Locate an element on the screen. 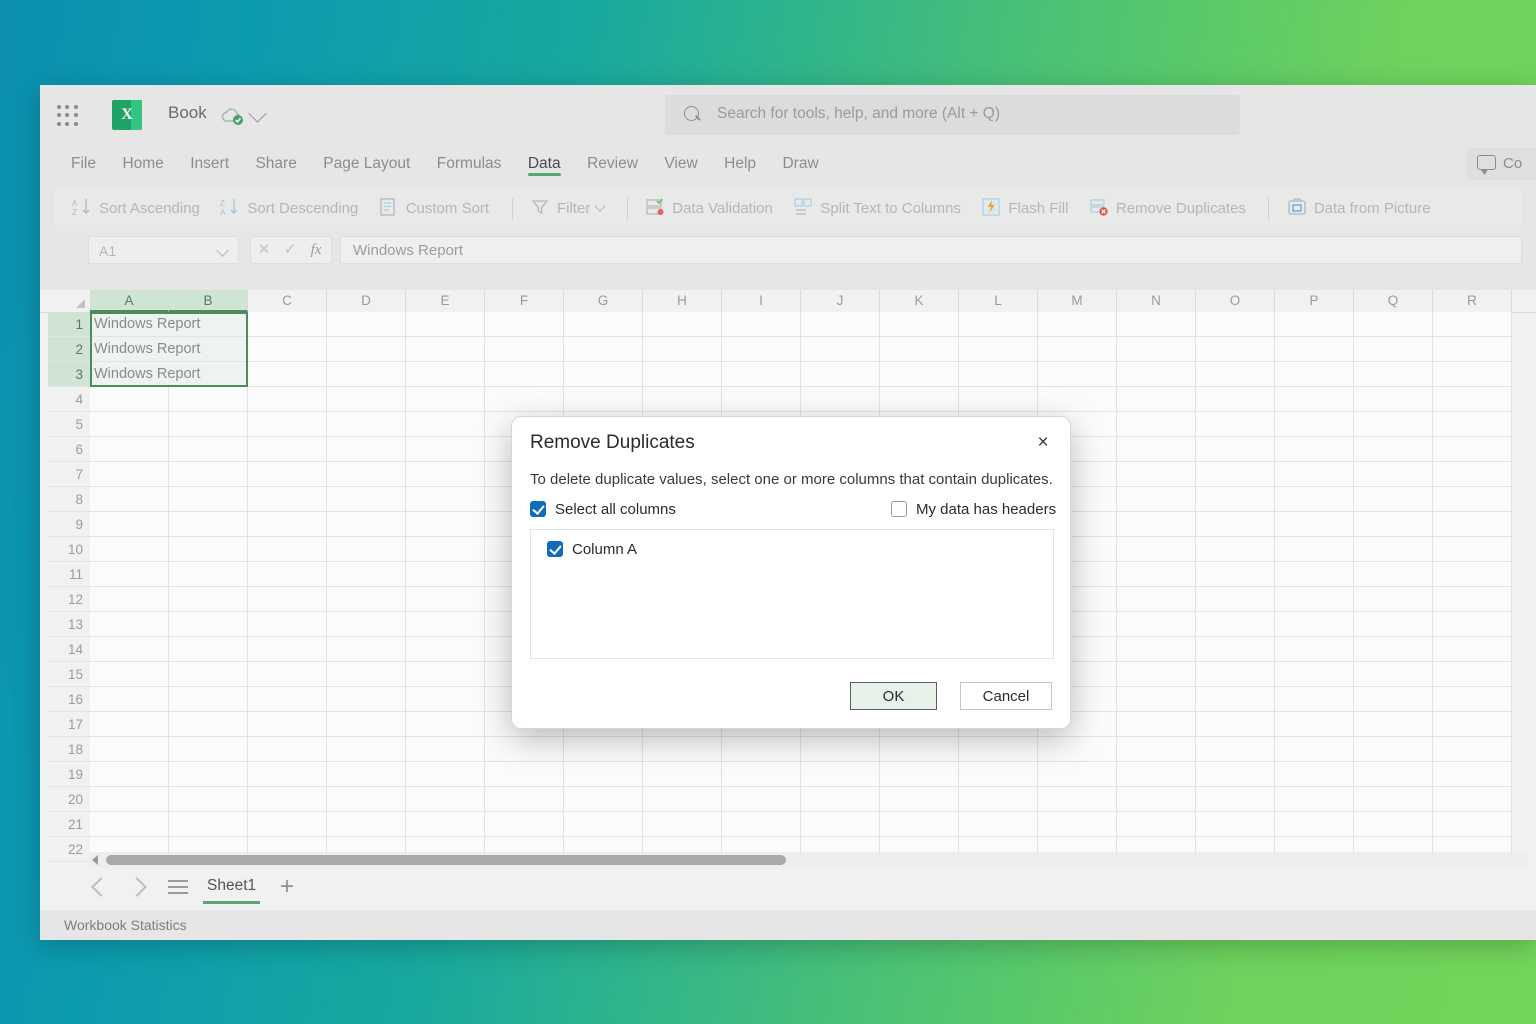 The image size is (1536, 1024). cell-F21 is located at coordinates (524, 824).